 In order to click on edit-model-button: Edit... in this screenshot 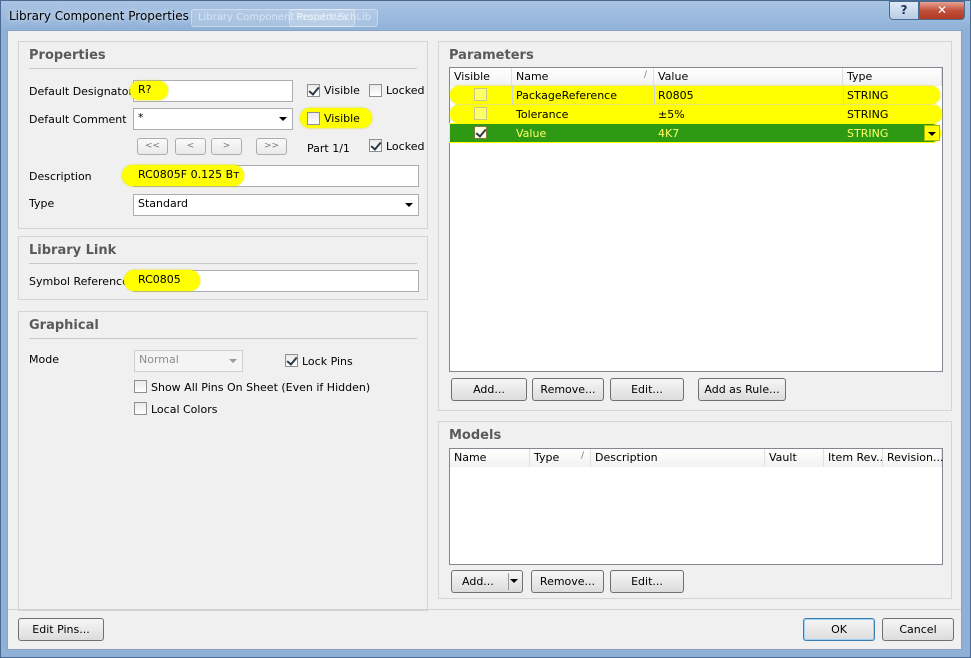, I will do `click(647, 581)`.